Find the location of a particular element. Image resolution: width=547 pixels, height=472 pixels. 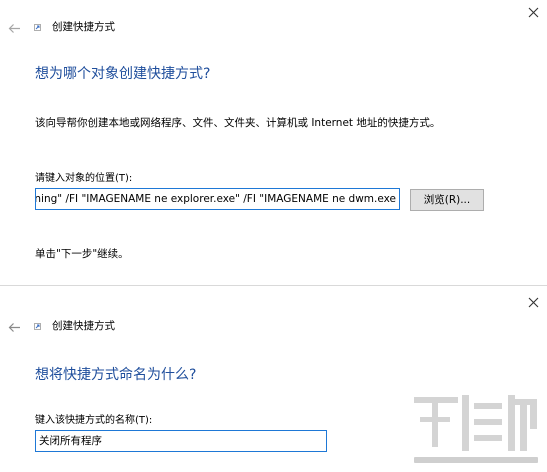

page-heading: 想将快捷方式命名为什么? is located at coordinates (116, 375).